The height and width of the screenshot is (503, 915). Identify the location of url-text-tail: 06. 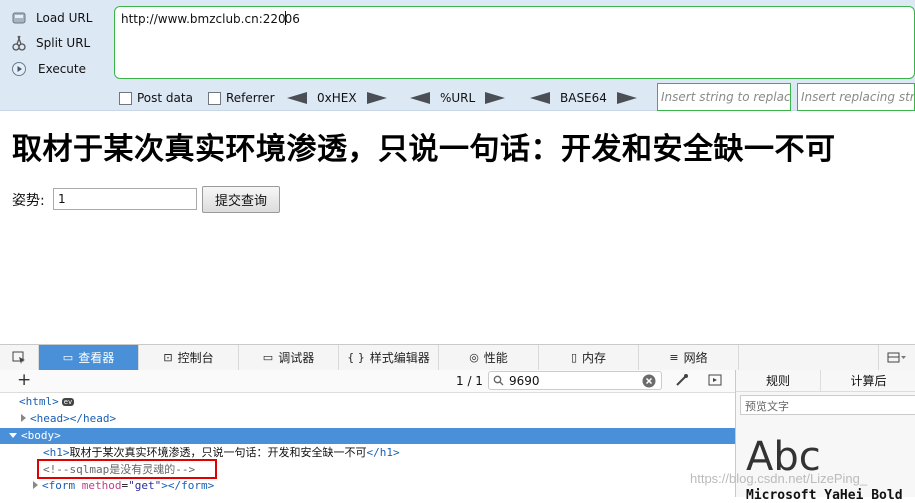
(292, 19).